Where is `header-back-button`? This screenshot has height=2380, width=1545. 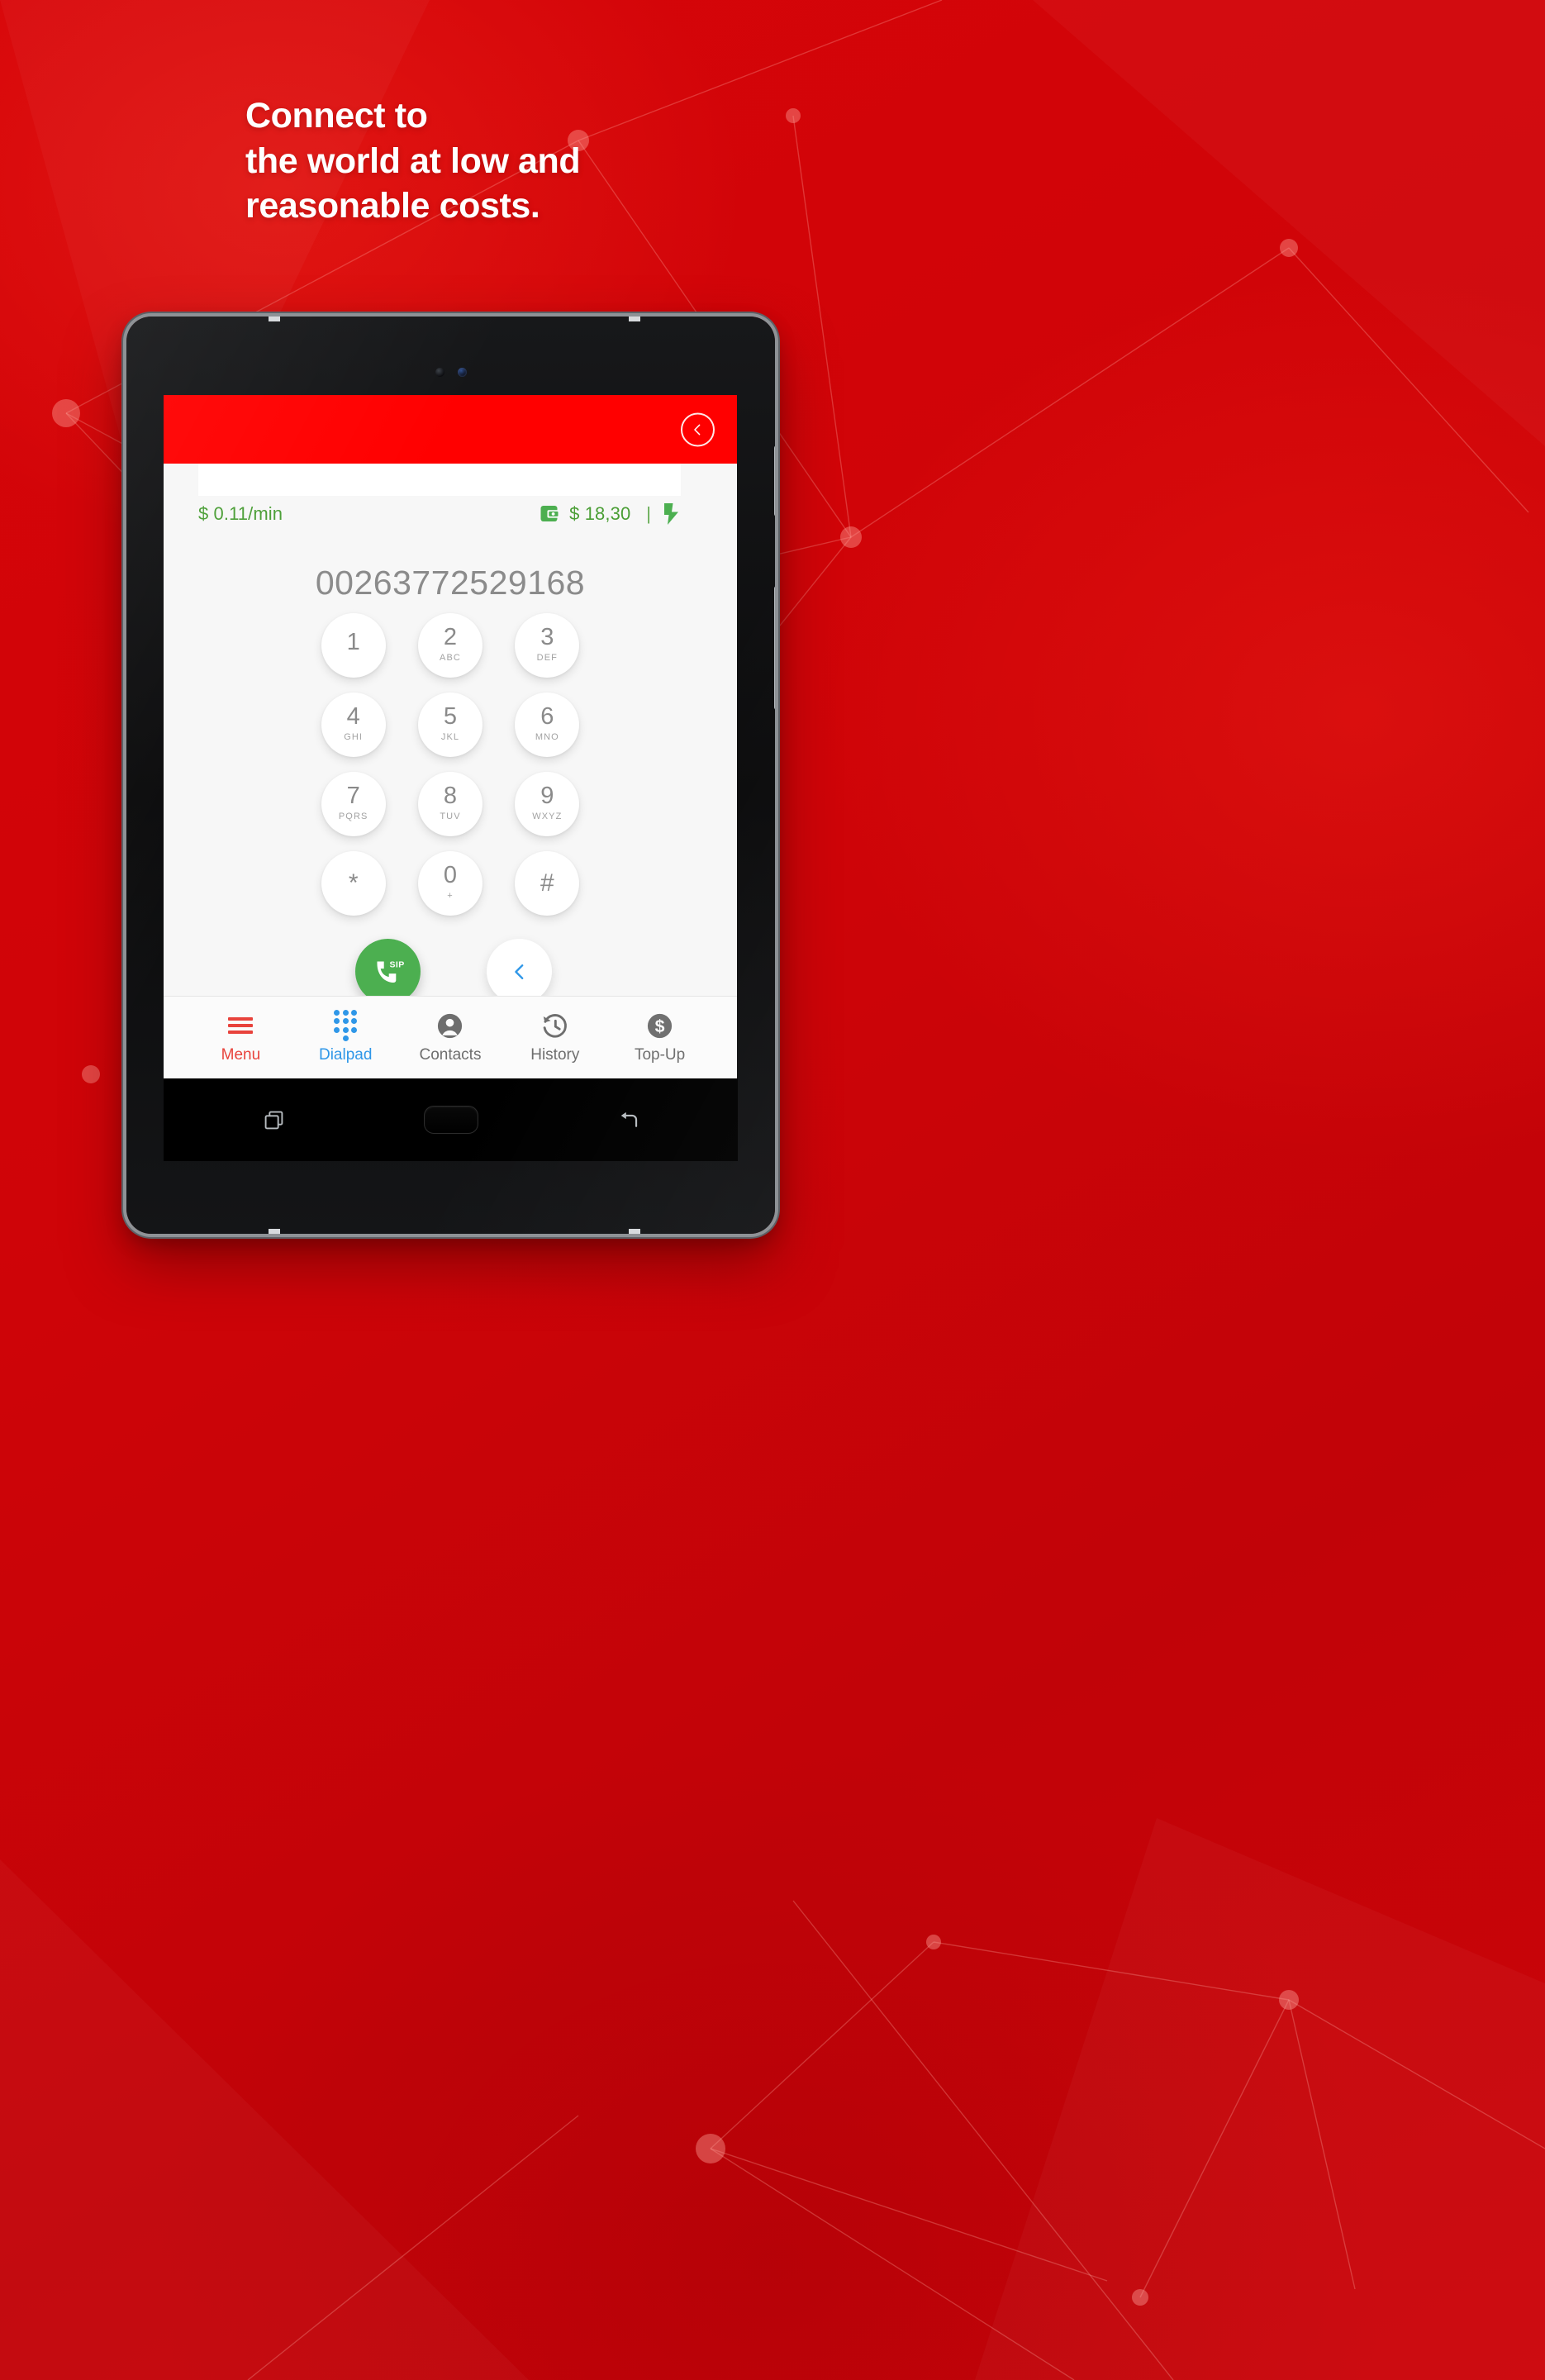
header-back-button is located at coordinates (698, 429).